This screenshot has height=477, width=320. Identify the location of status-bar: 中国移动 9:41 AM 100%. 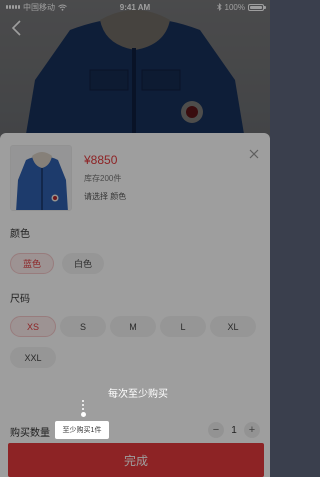
(135, 7).